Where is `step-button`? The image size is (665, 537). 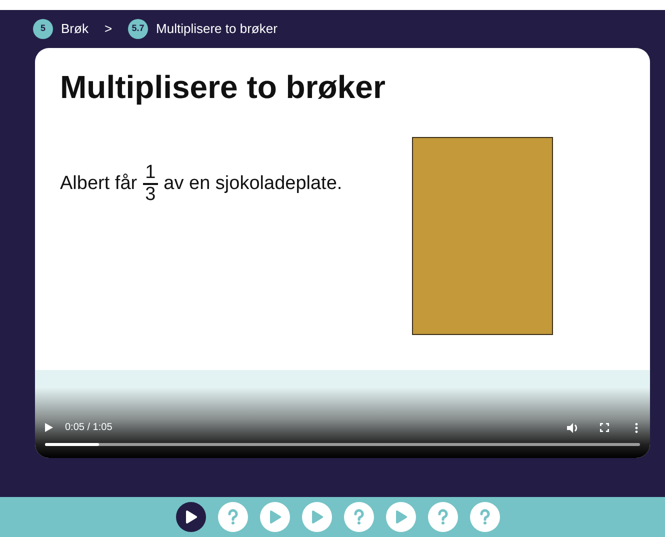 step-button is located at coordinates (191, 517).